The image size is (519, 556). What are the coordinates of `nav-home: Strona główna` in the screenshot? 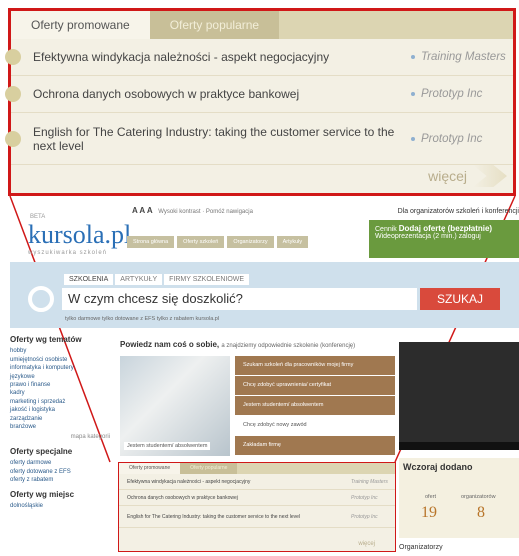 It's located at (151, 242).